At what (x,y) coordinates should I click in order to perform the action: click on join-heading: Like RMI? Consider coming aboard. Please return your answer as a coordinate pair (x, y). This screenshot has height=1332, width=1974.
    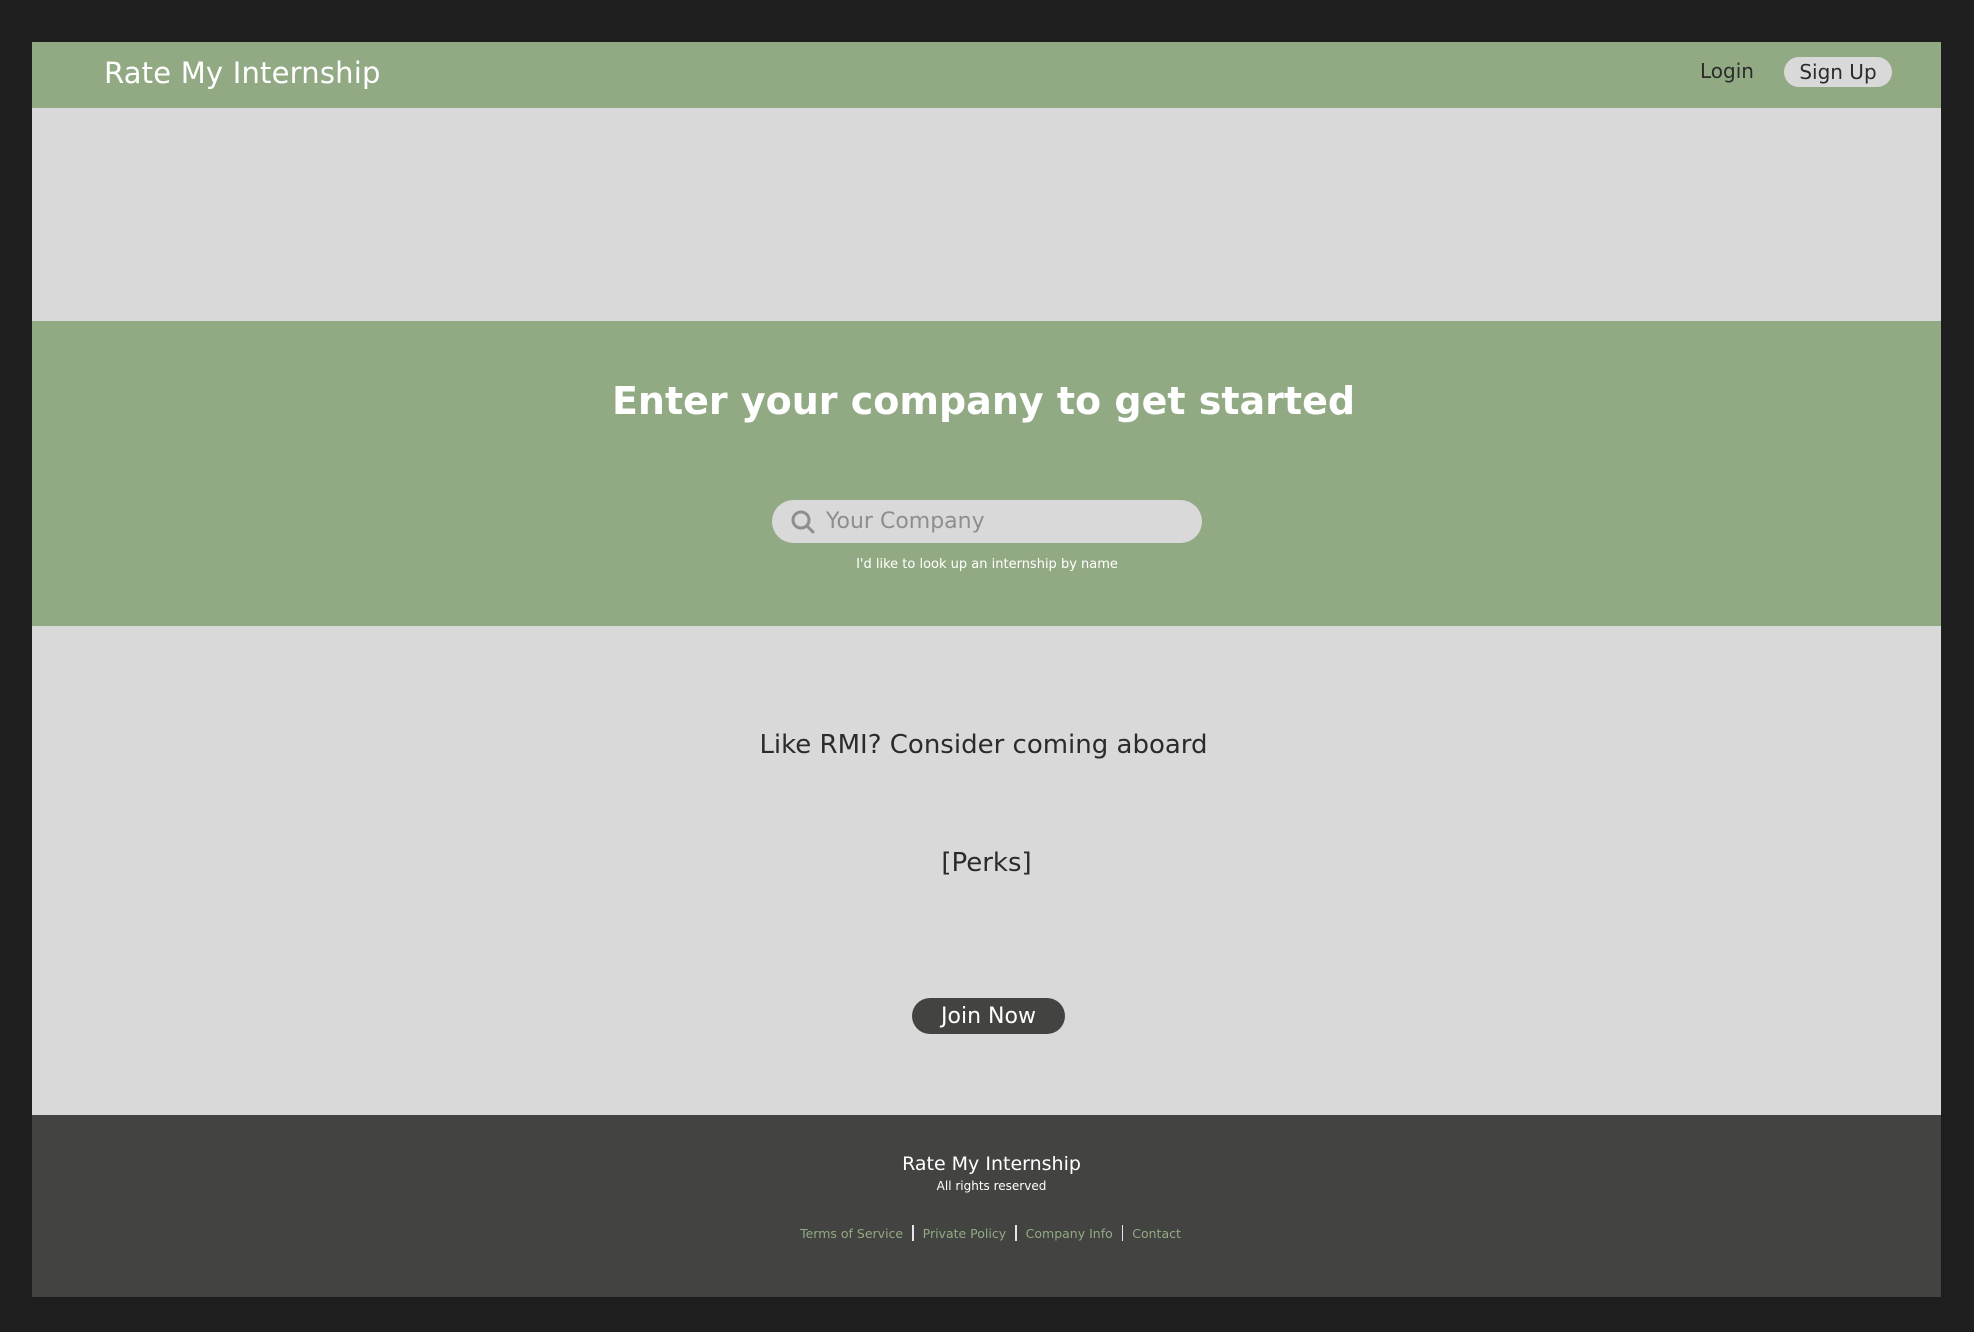
    Looking at the image, I should click on (983, 745).